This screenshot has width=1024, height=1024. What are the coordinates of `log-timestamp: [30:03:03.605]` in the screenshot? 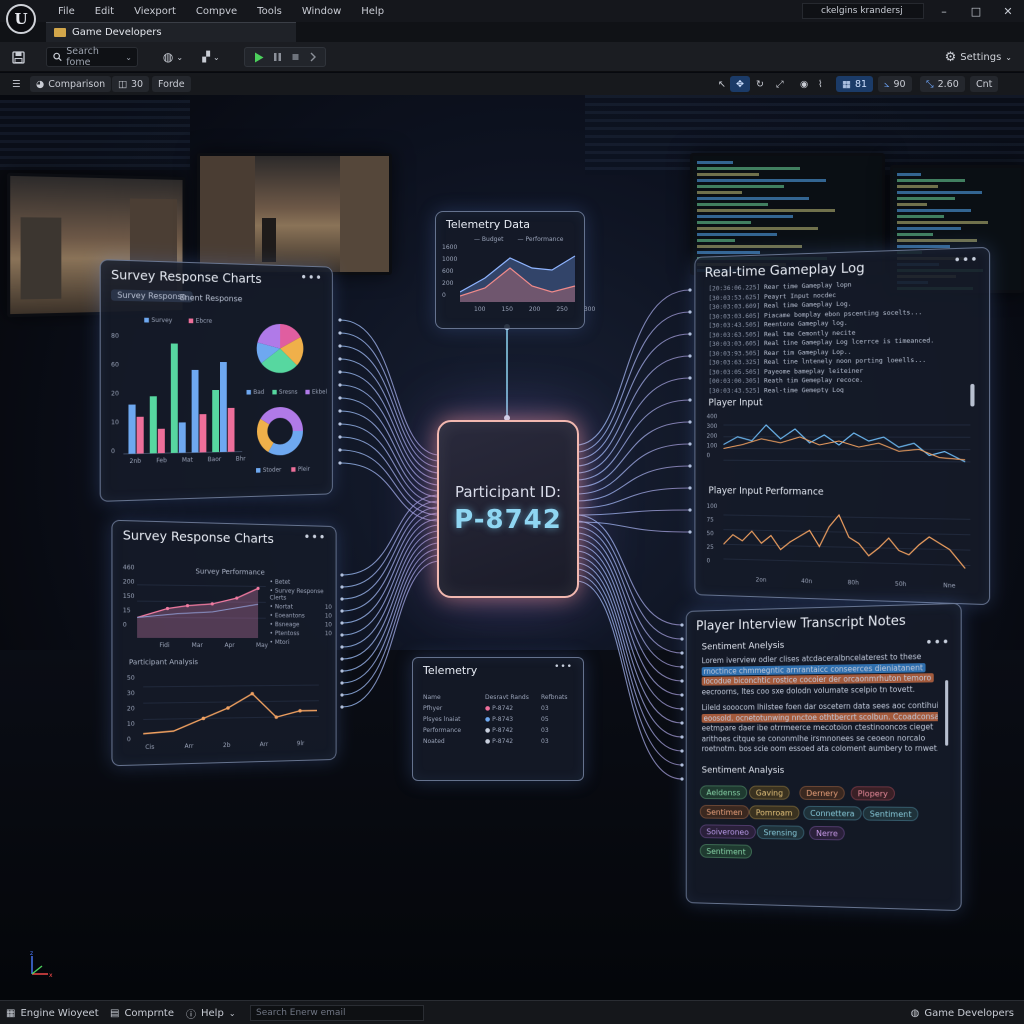 It's located at (734, 344).